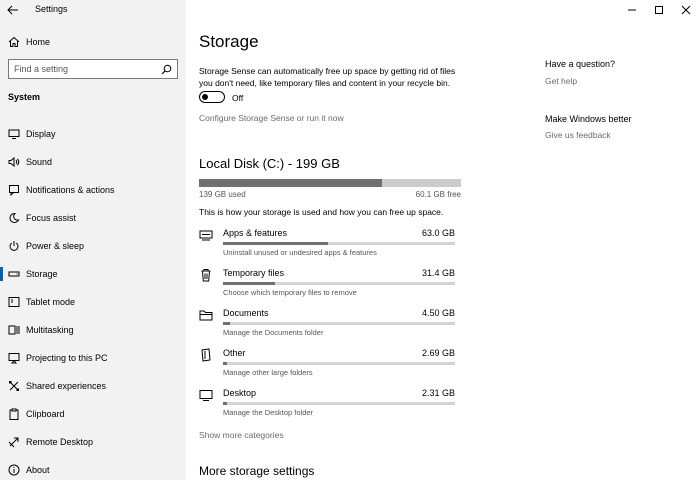 The width and height of the screenshot is (700, 480). What do you see at coordinates (84, 69) in the screenshot?
I see `search-input` at bounding box center [84, 69].